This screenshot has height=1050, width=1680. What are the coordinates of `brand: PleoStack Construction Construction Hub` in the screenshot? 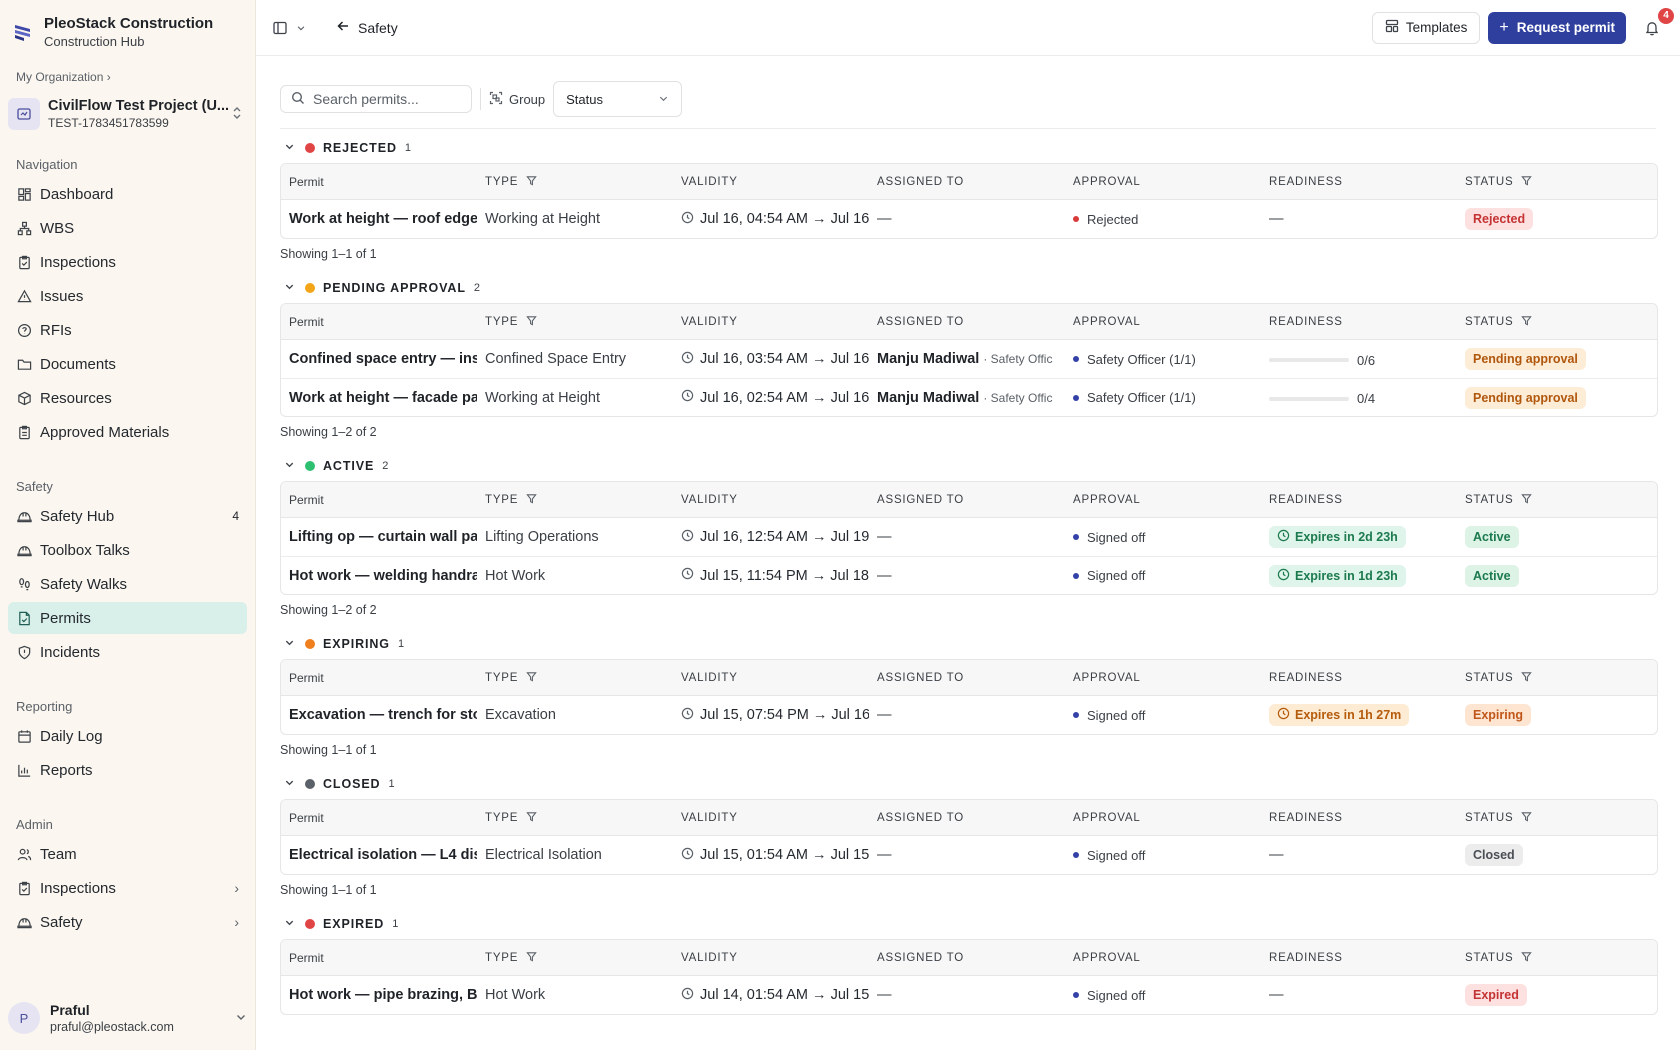 It's located at (127, 29).